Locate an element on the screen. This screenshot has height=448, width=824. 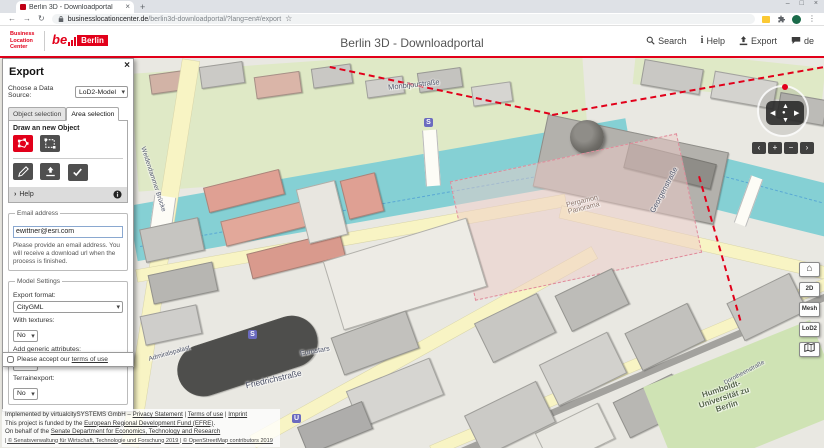
terms-text: Please accept our terms of use is located at coordinates (62, 359).